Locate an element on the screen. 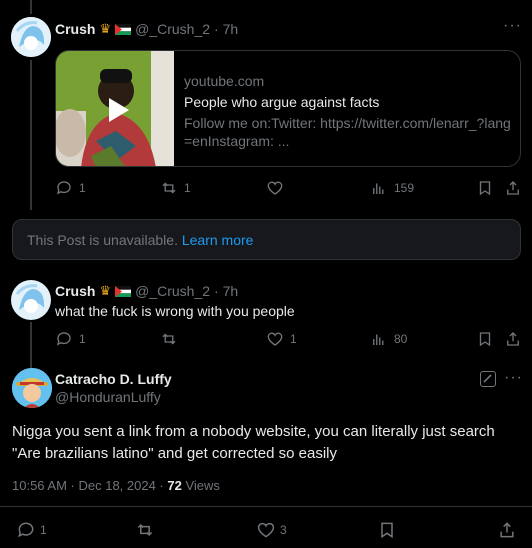 Image resolution: width=532 pixels, height=548 pixels. unavailable-post-notice: This Post is unavailable. Learn more is located at coordinates (266, 239).